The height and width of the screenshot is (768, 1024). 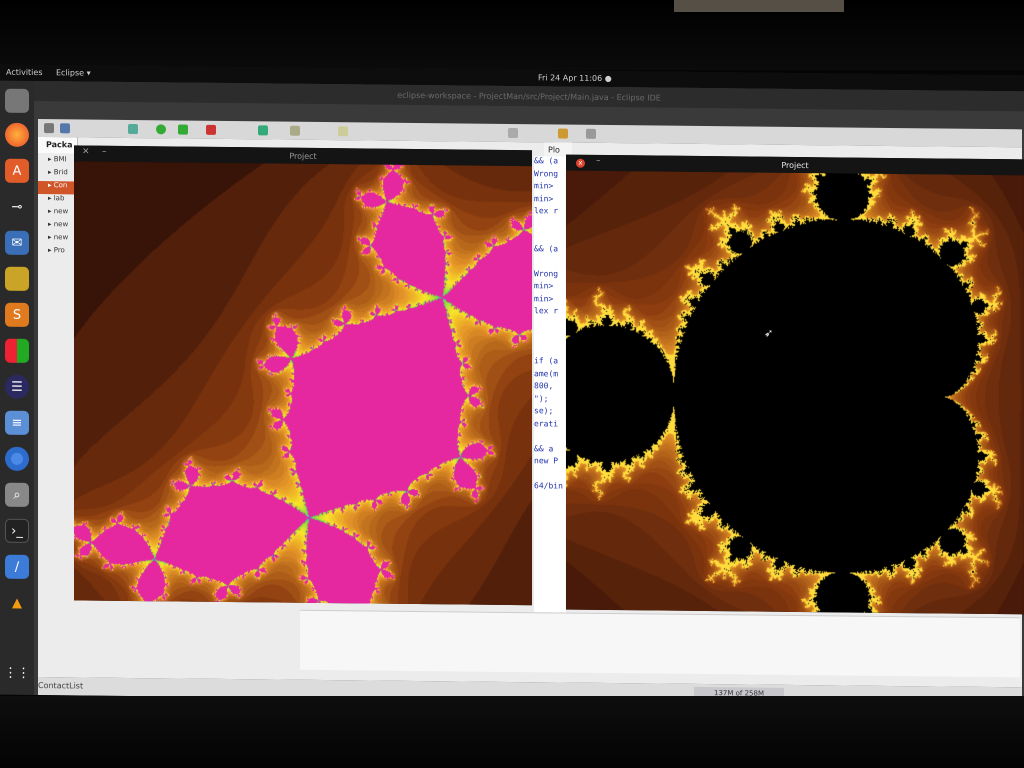 I want to click on package-item: ▸ Con, so click(x=58, y=188).